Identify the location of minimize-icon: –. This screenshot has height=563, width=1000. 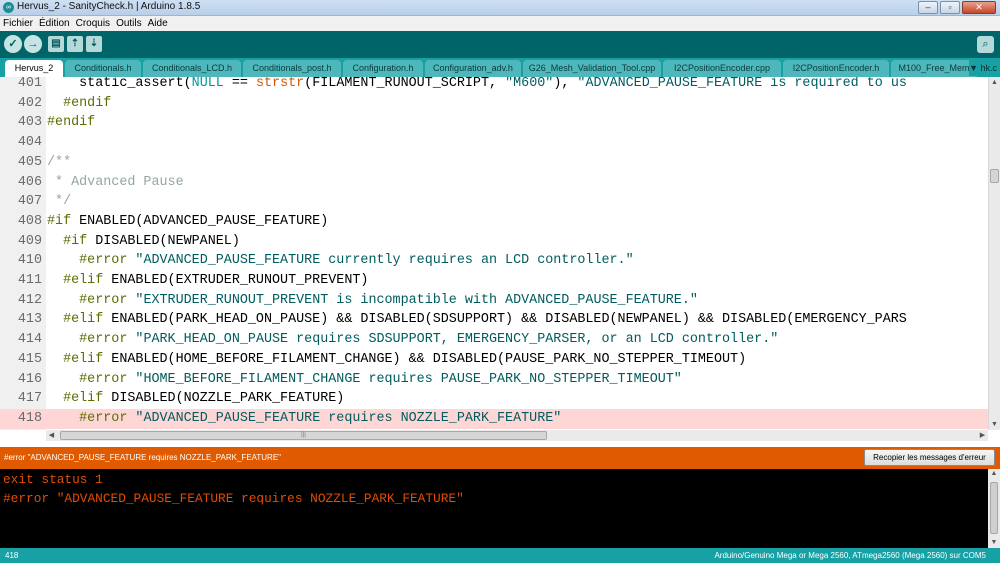
(928, 7).